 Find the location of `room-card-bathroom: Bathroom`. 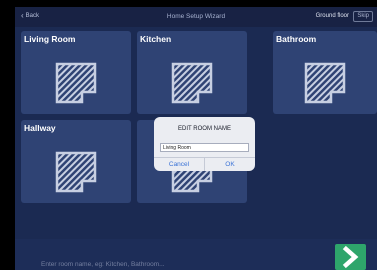

room-card-bathroom: Bathroom is located at coordinates (325, 72).